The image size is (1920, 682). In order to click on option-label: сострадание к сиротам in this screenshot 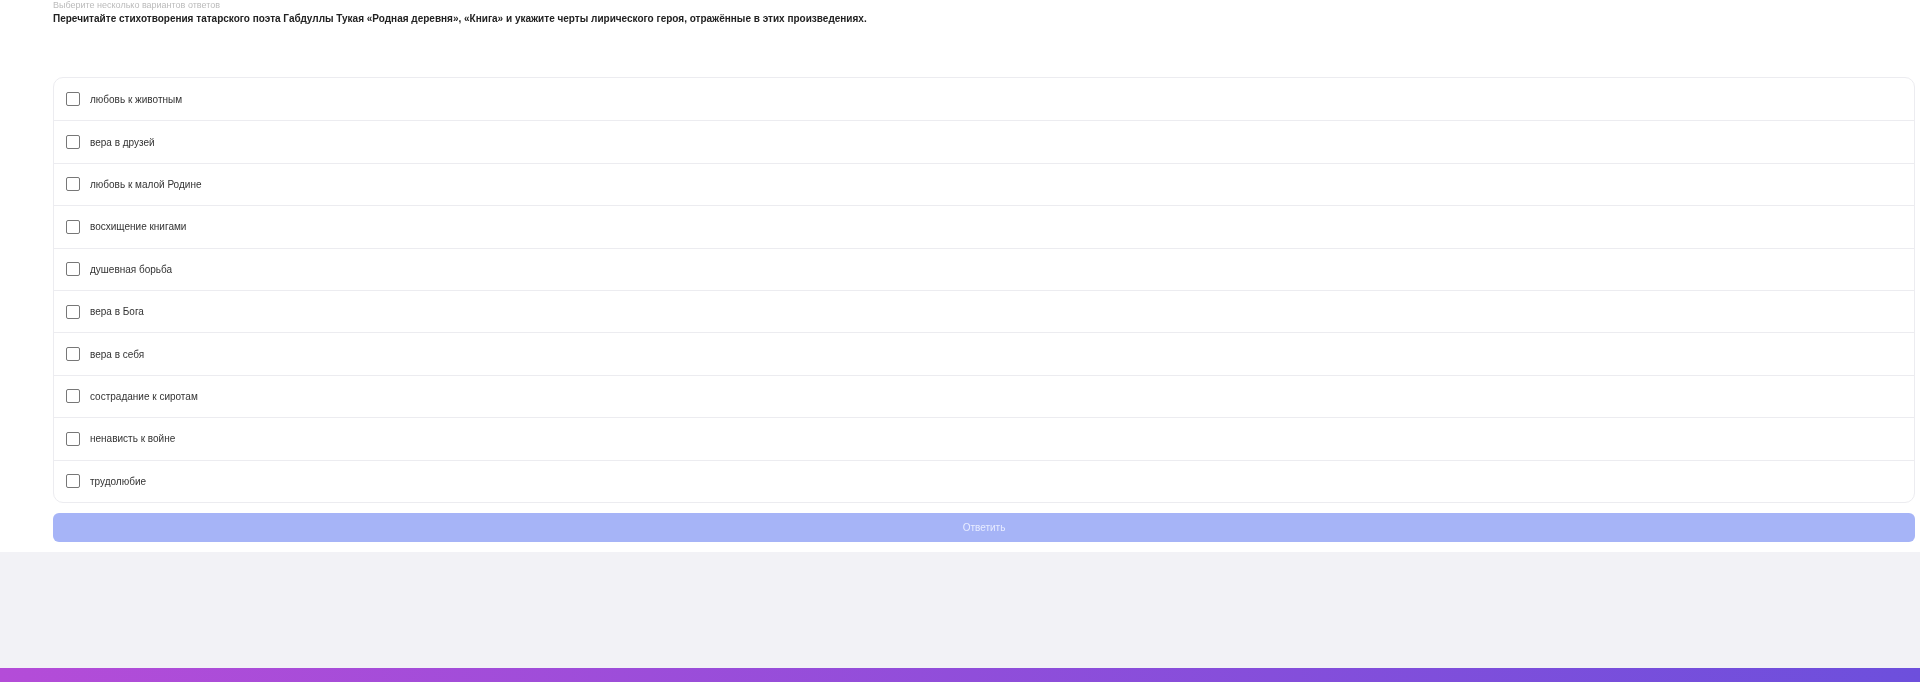, I will do `click(144, 396)`.